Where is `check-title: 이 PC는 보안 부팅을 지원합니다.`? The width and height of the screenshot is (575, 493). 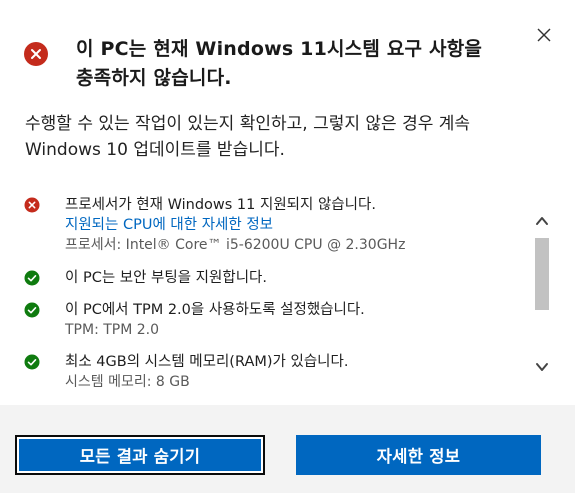
check-title: 이 PC는 보안 부팅을 지원합니다. is located at coordinates (166, 278).